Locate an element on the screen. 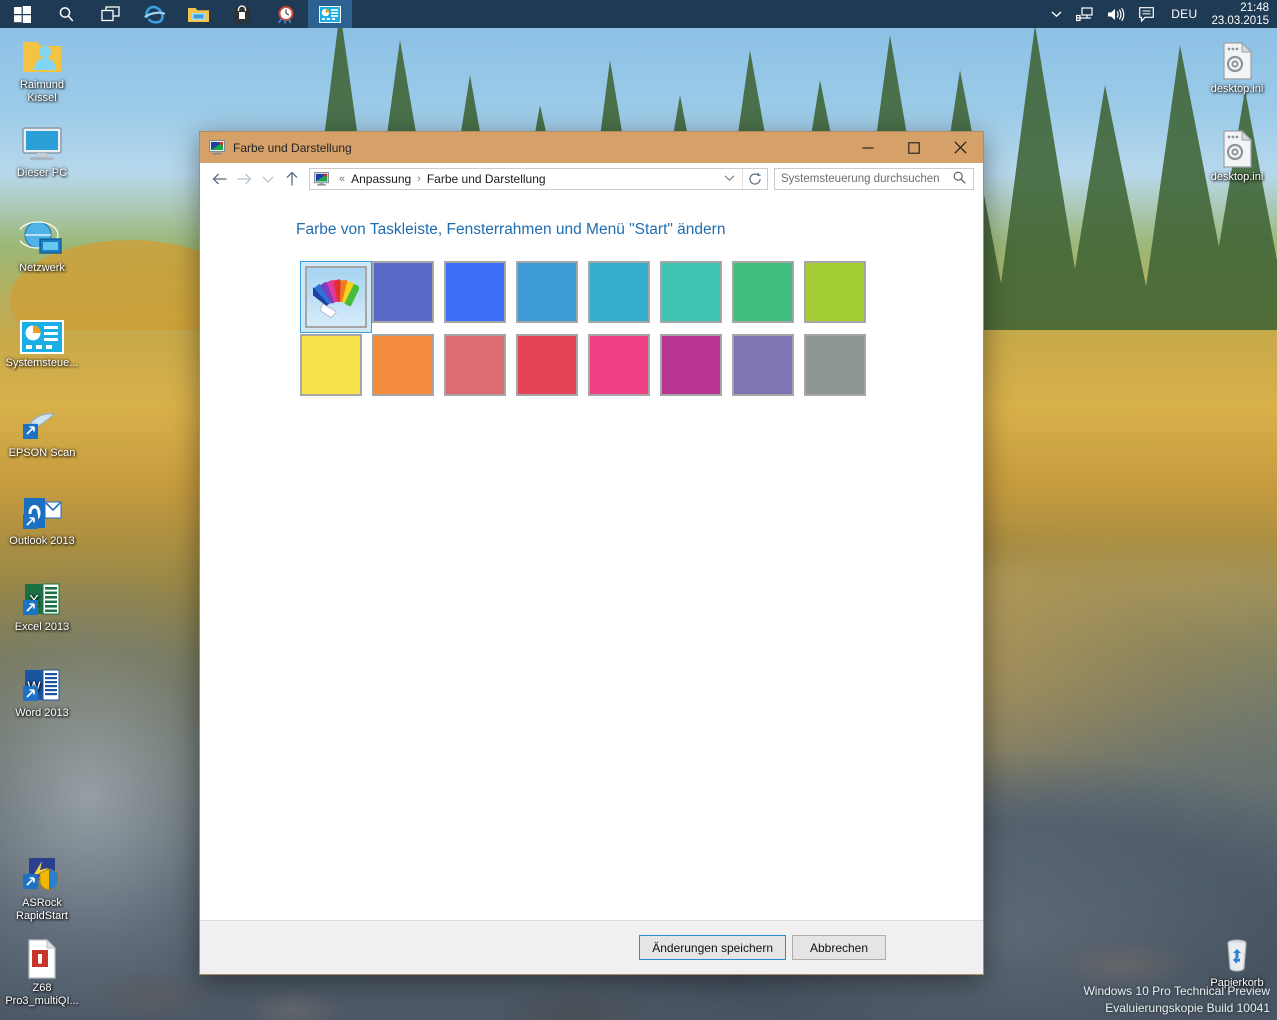 This screenshot has height=1020, width=1277. network-icon is located at coordinates (1084, 13).